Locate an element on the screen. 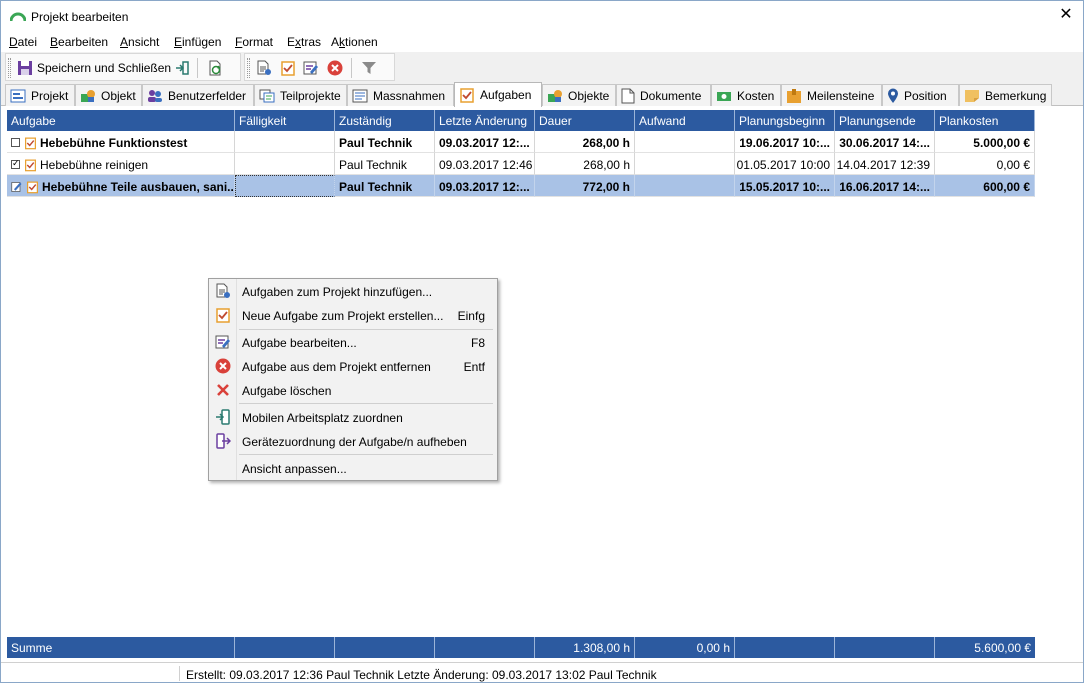 The width and height of the screenshot is (1084, 683). tab-label: Massnahmen is located at coordinates (409, 95).